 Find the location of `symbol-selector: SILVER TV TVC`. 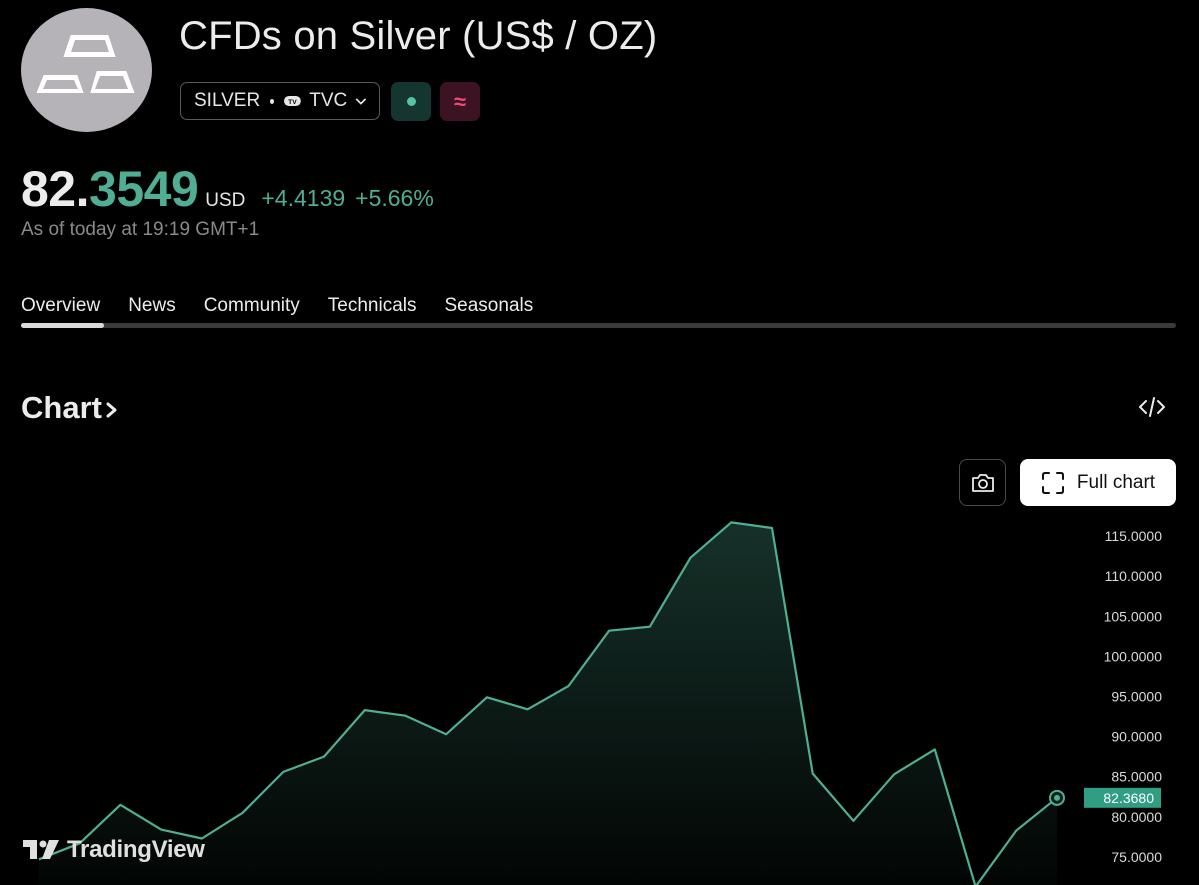

symbol-selector: SILVER TV TVC is located at coordinates (280, 101).